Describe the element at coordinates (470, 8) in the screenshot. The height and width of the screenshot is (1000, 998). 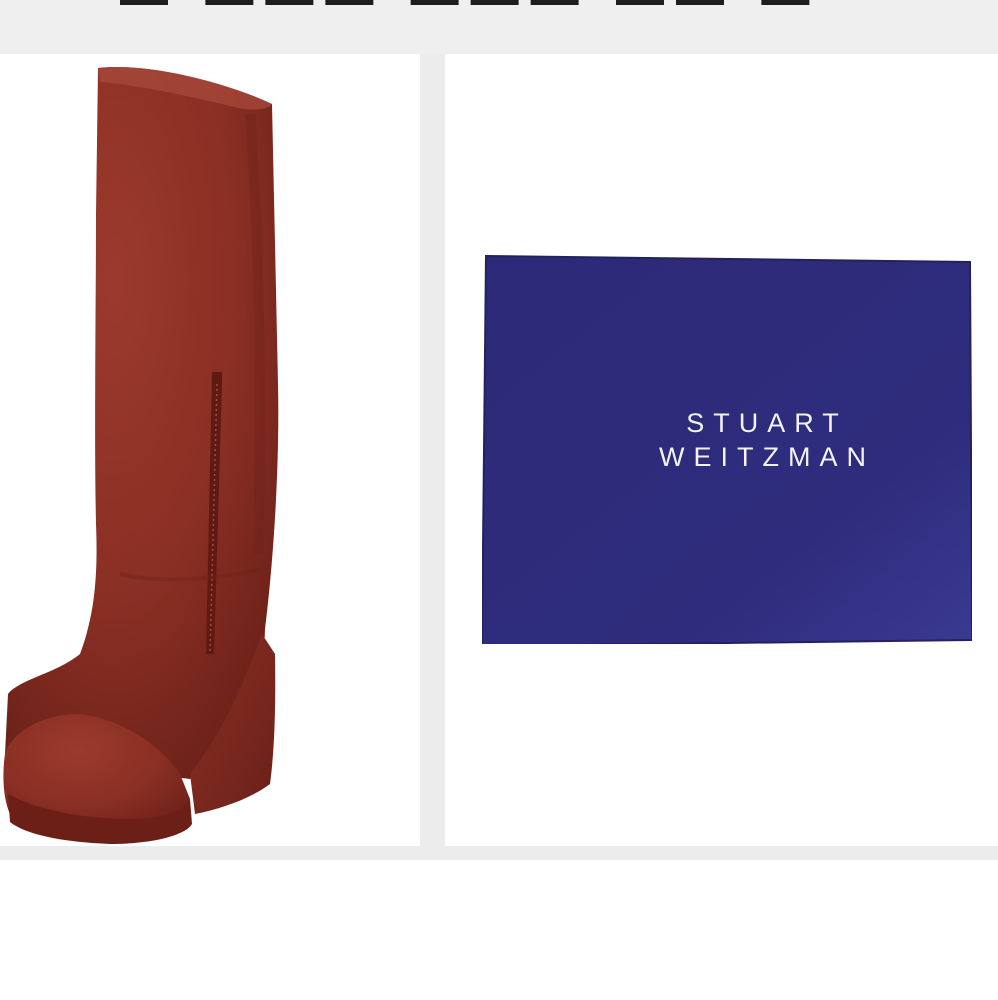
I see `cropped-heading-fragment: ▬ ▬▬▬ ▬▬▬ ▬▬ ▬` at that location.